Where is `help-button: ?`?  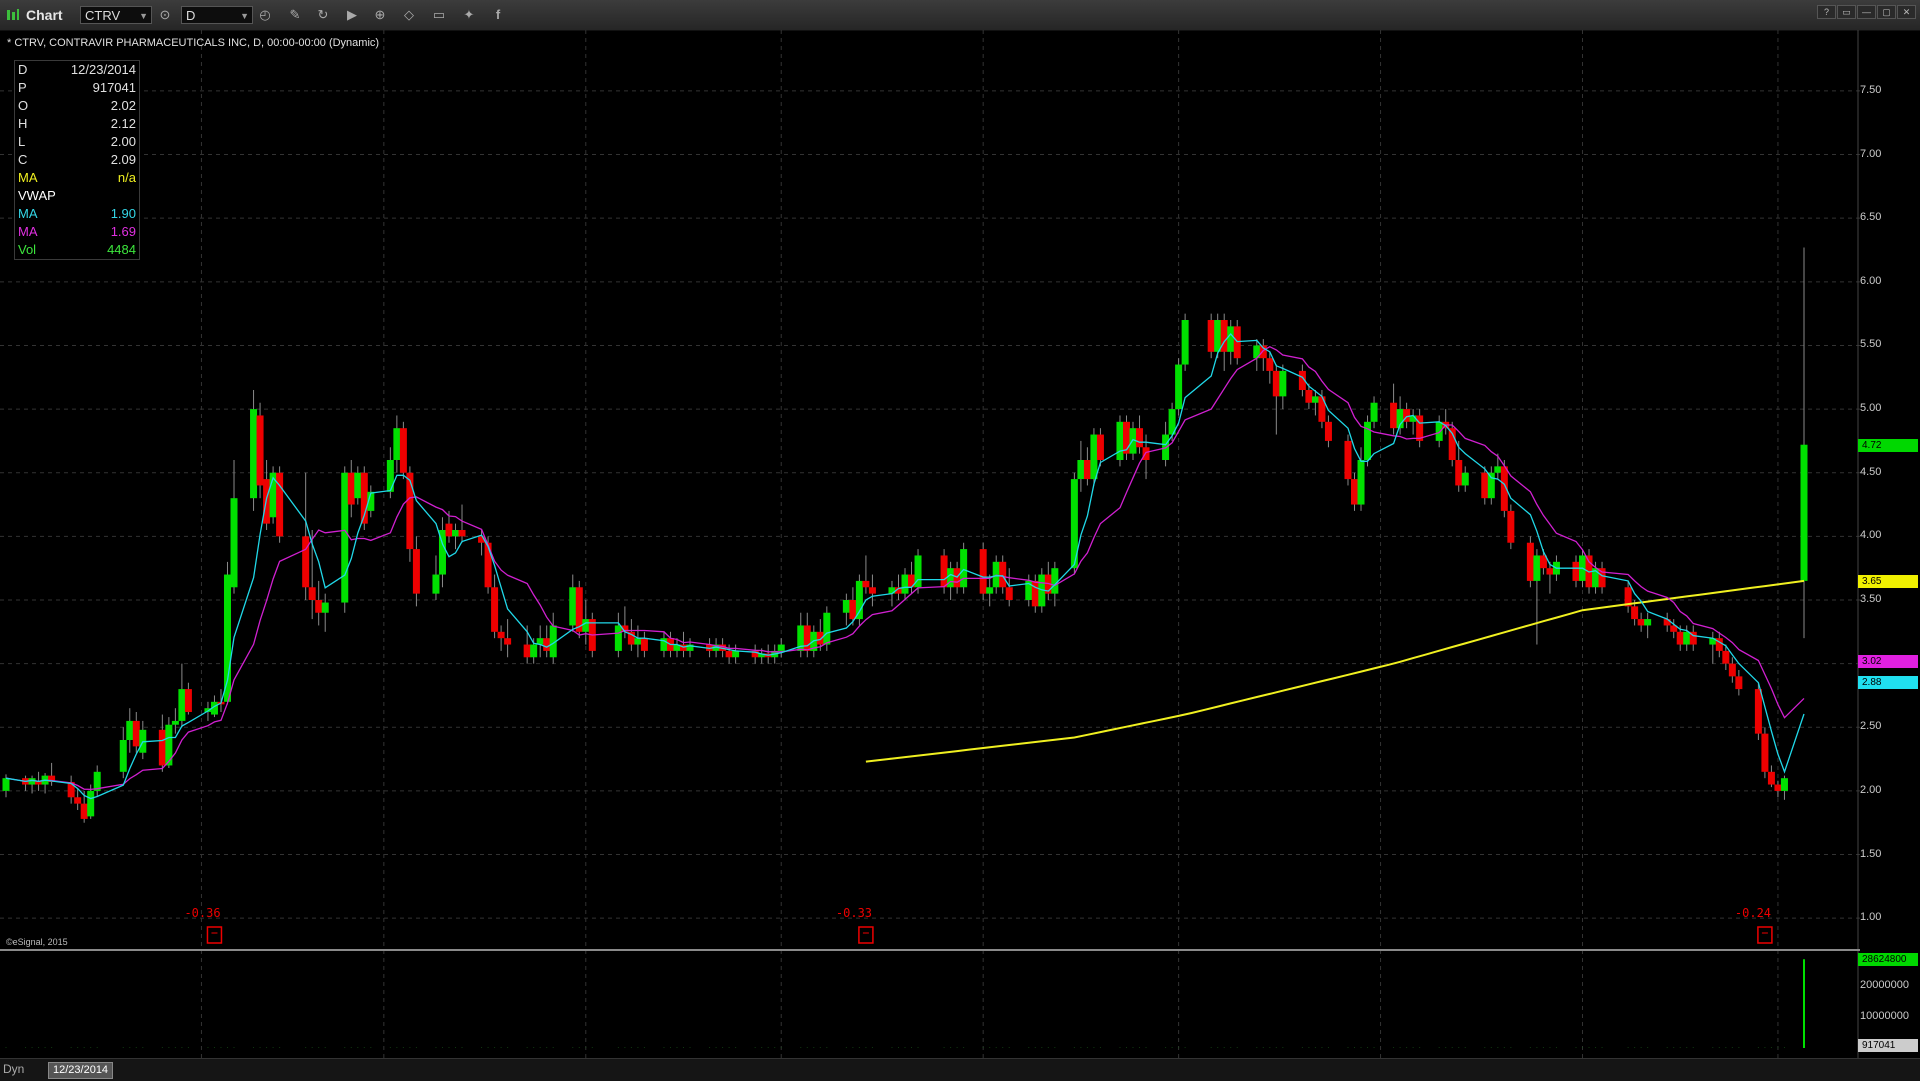 help-button: ? is located at coordinates (1826, 12).